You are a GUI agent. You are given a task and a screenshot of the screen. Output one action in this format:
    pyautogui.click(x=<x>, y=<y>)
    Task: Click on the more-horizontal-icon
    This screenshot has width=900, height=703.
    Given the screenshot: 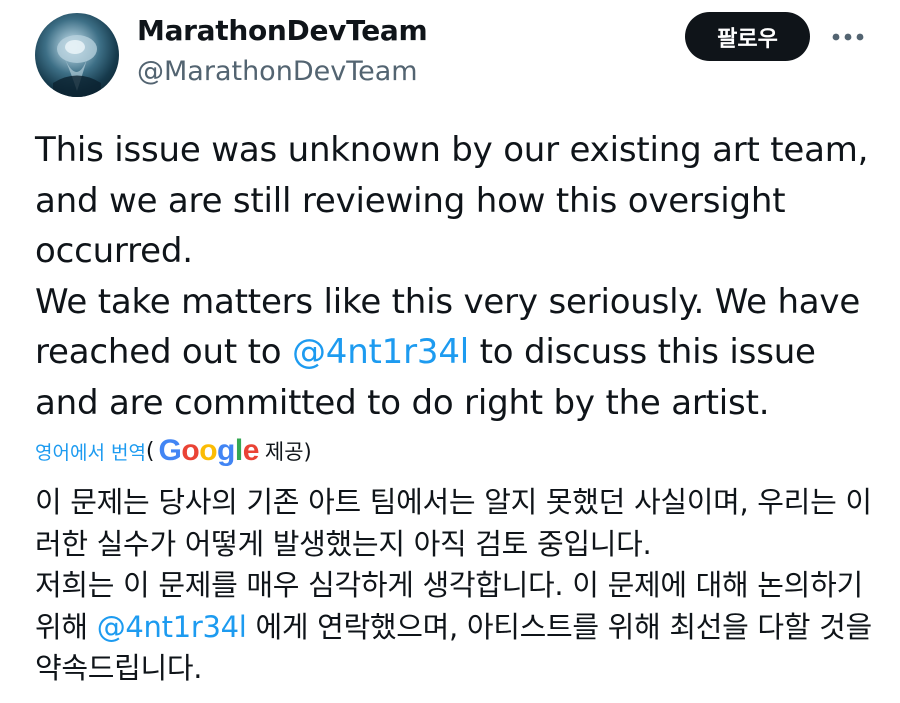 What is the action you would take?
    pyautogui.click(x=848, y=37)
    